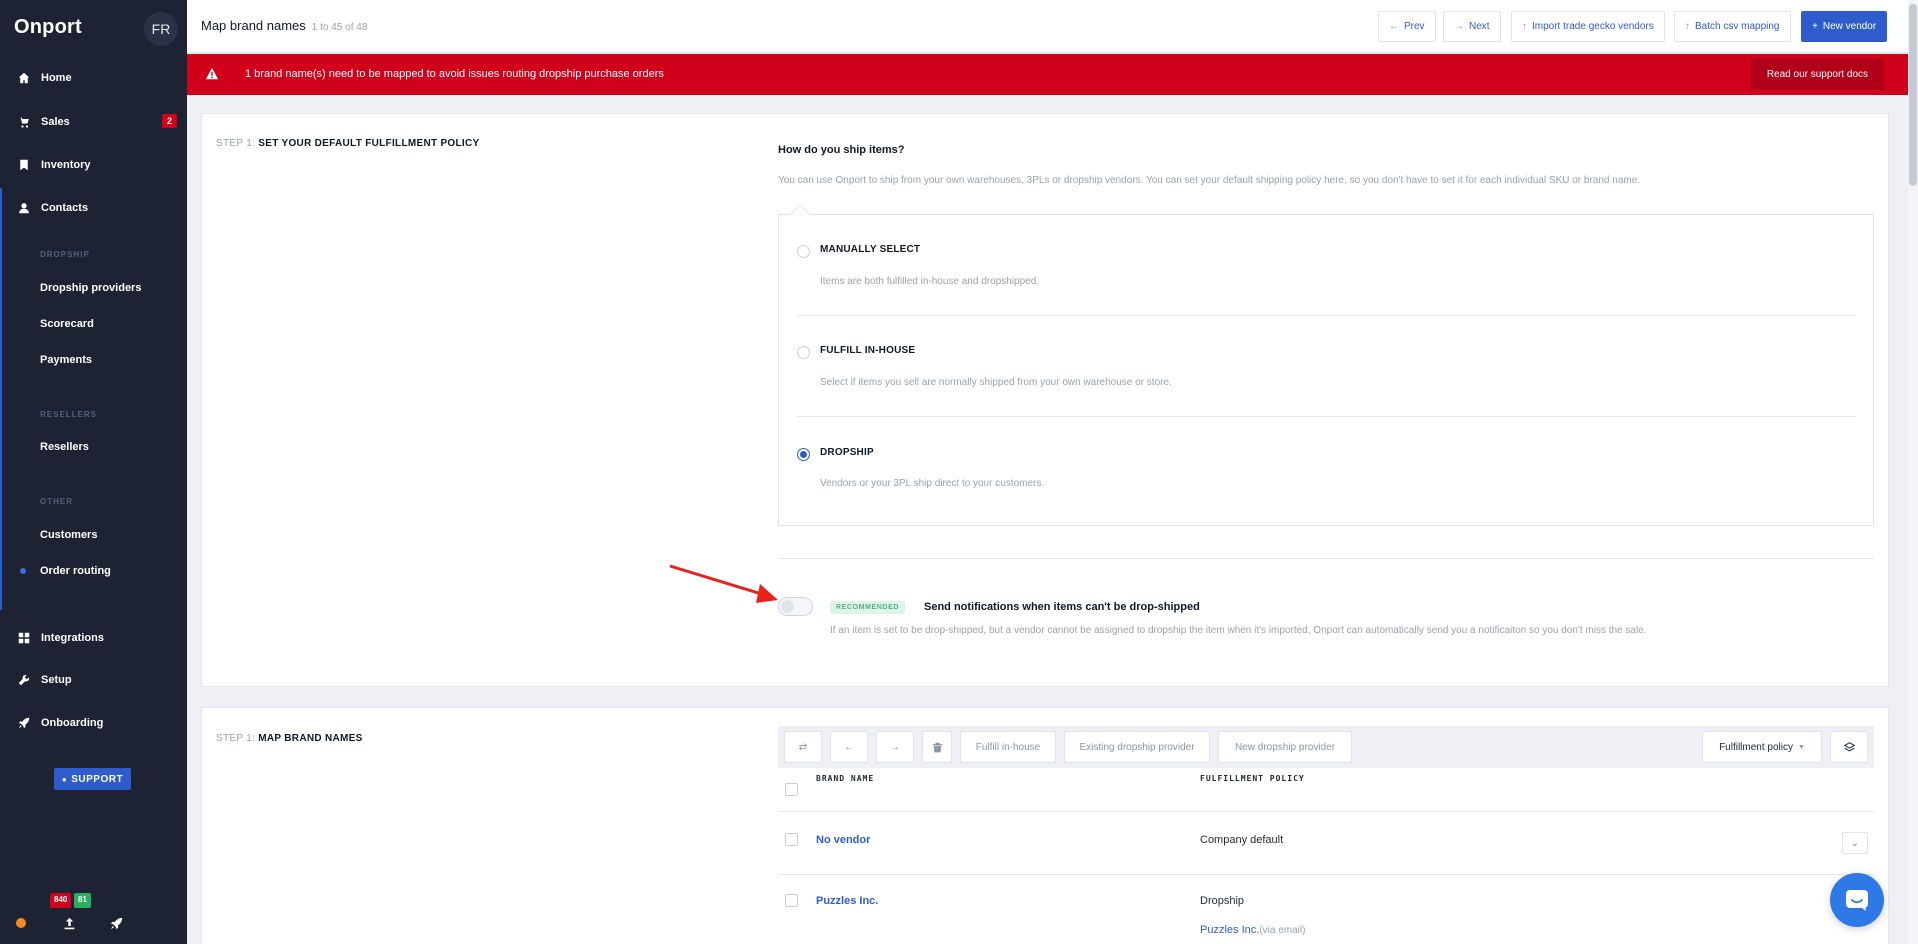  Describe the element at coordinates (1737, 26) in the screenshot. I see `batch-label: Batch csv mapping` at that location.